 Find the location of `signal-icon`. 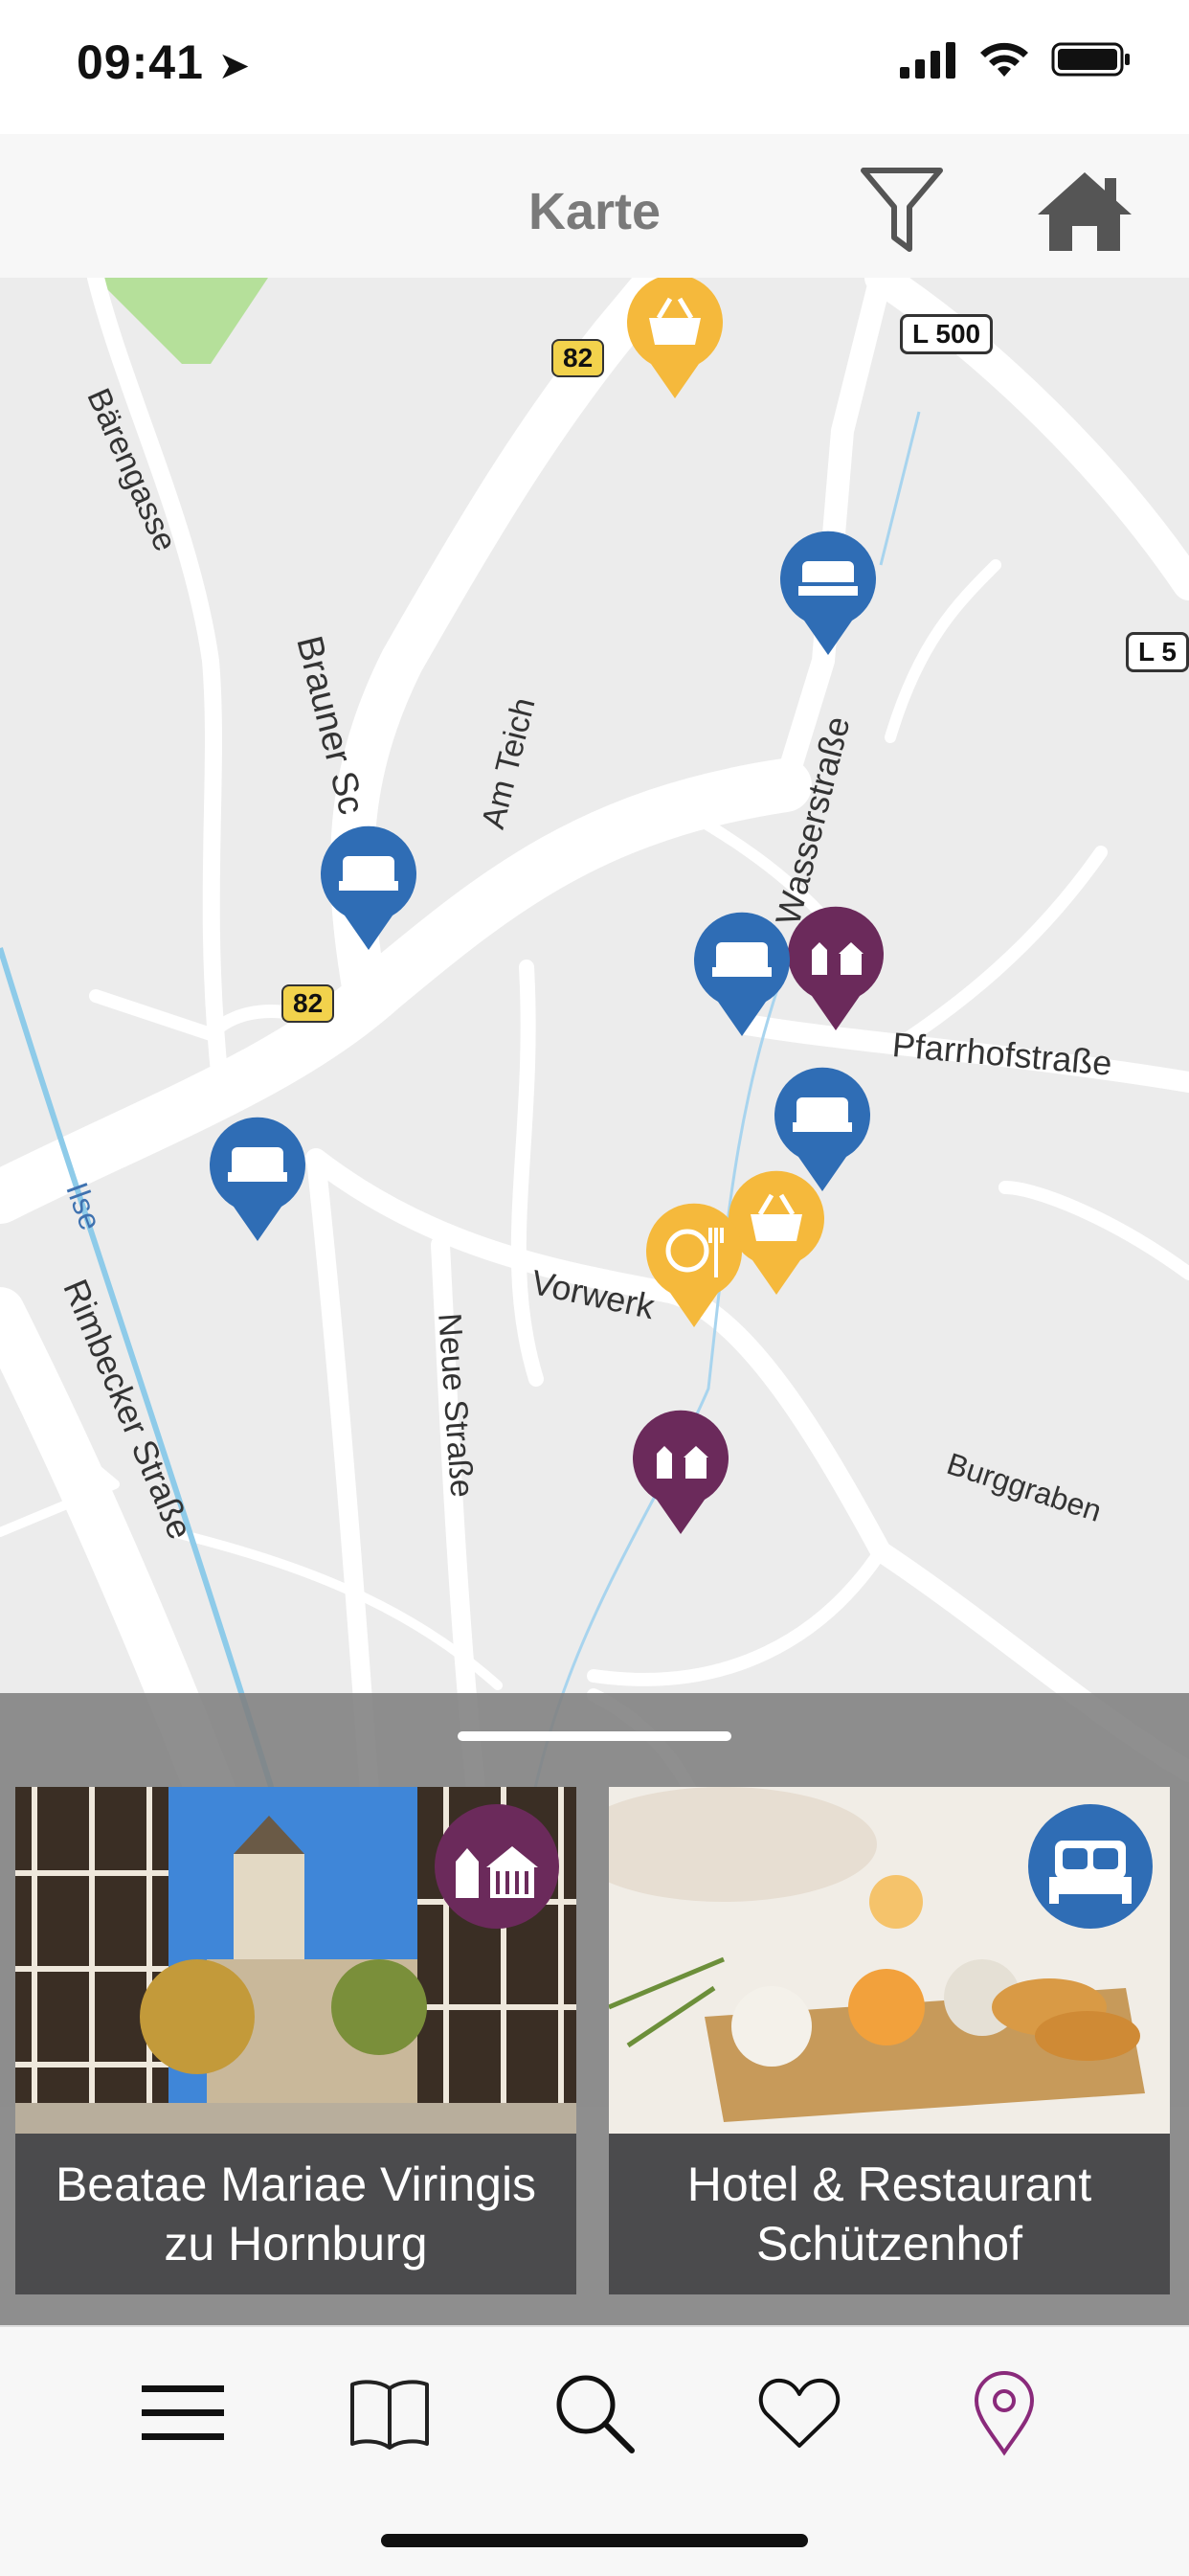

signal-icon is located at coordinates (927, 60).